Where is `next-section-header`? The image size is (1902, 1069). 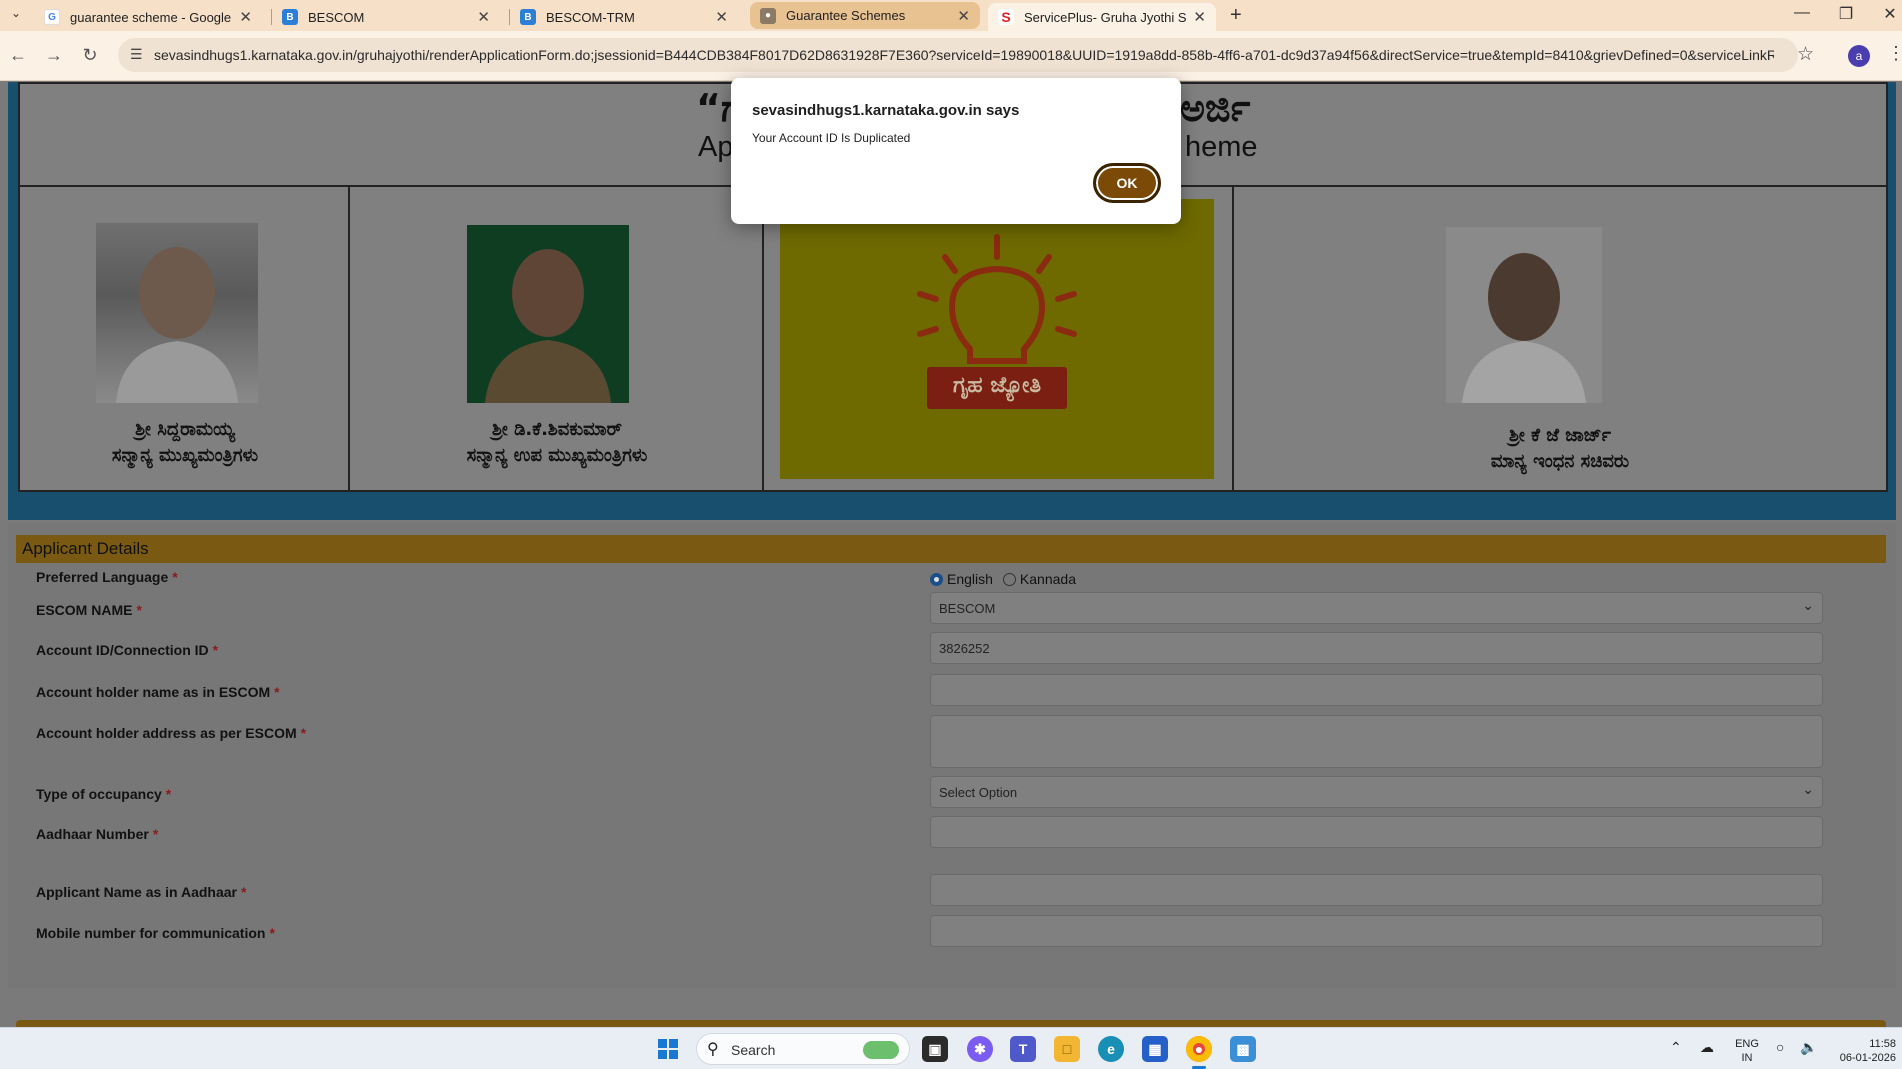 next-section-header is located at coordinates (951, 1023).